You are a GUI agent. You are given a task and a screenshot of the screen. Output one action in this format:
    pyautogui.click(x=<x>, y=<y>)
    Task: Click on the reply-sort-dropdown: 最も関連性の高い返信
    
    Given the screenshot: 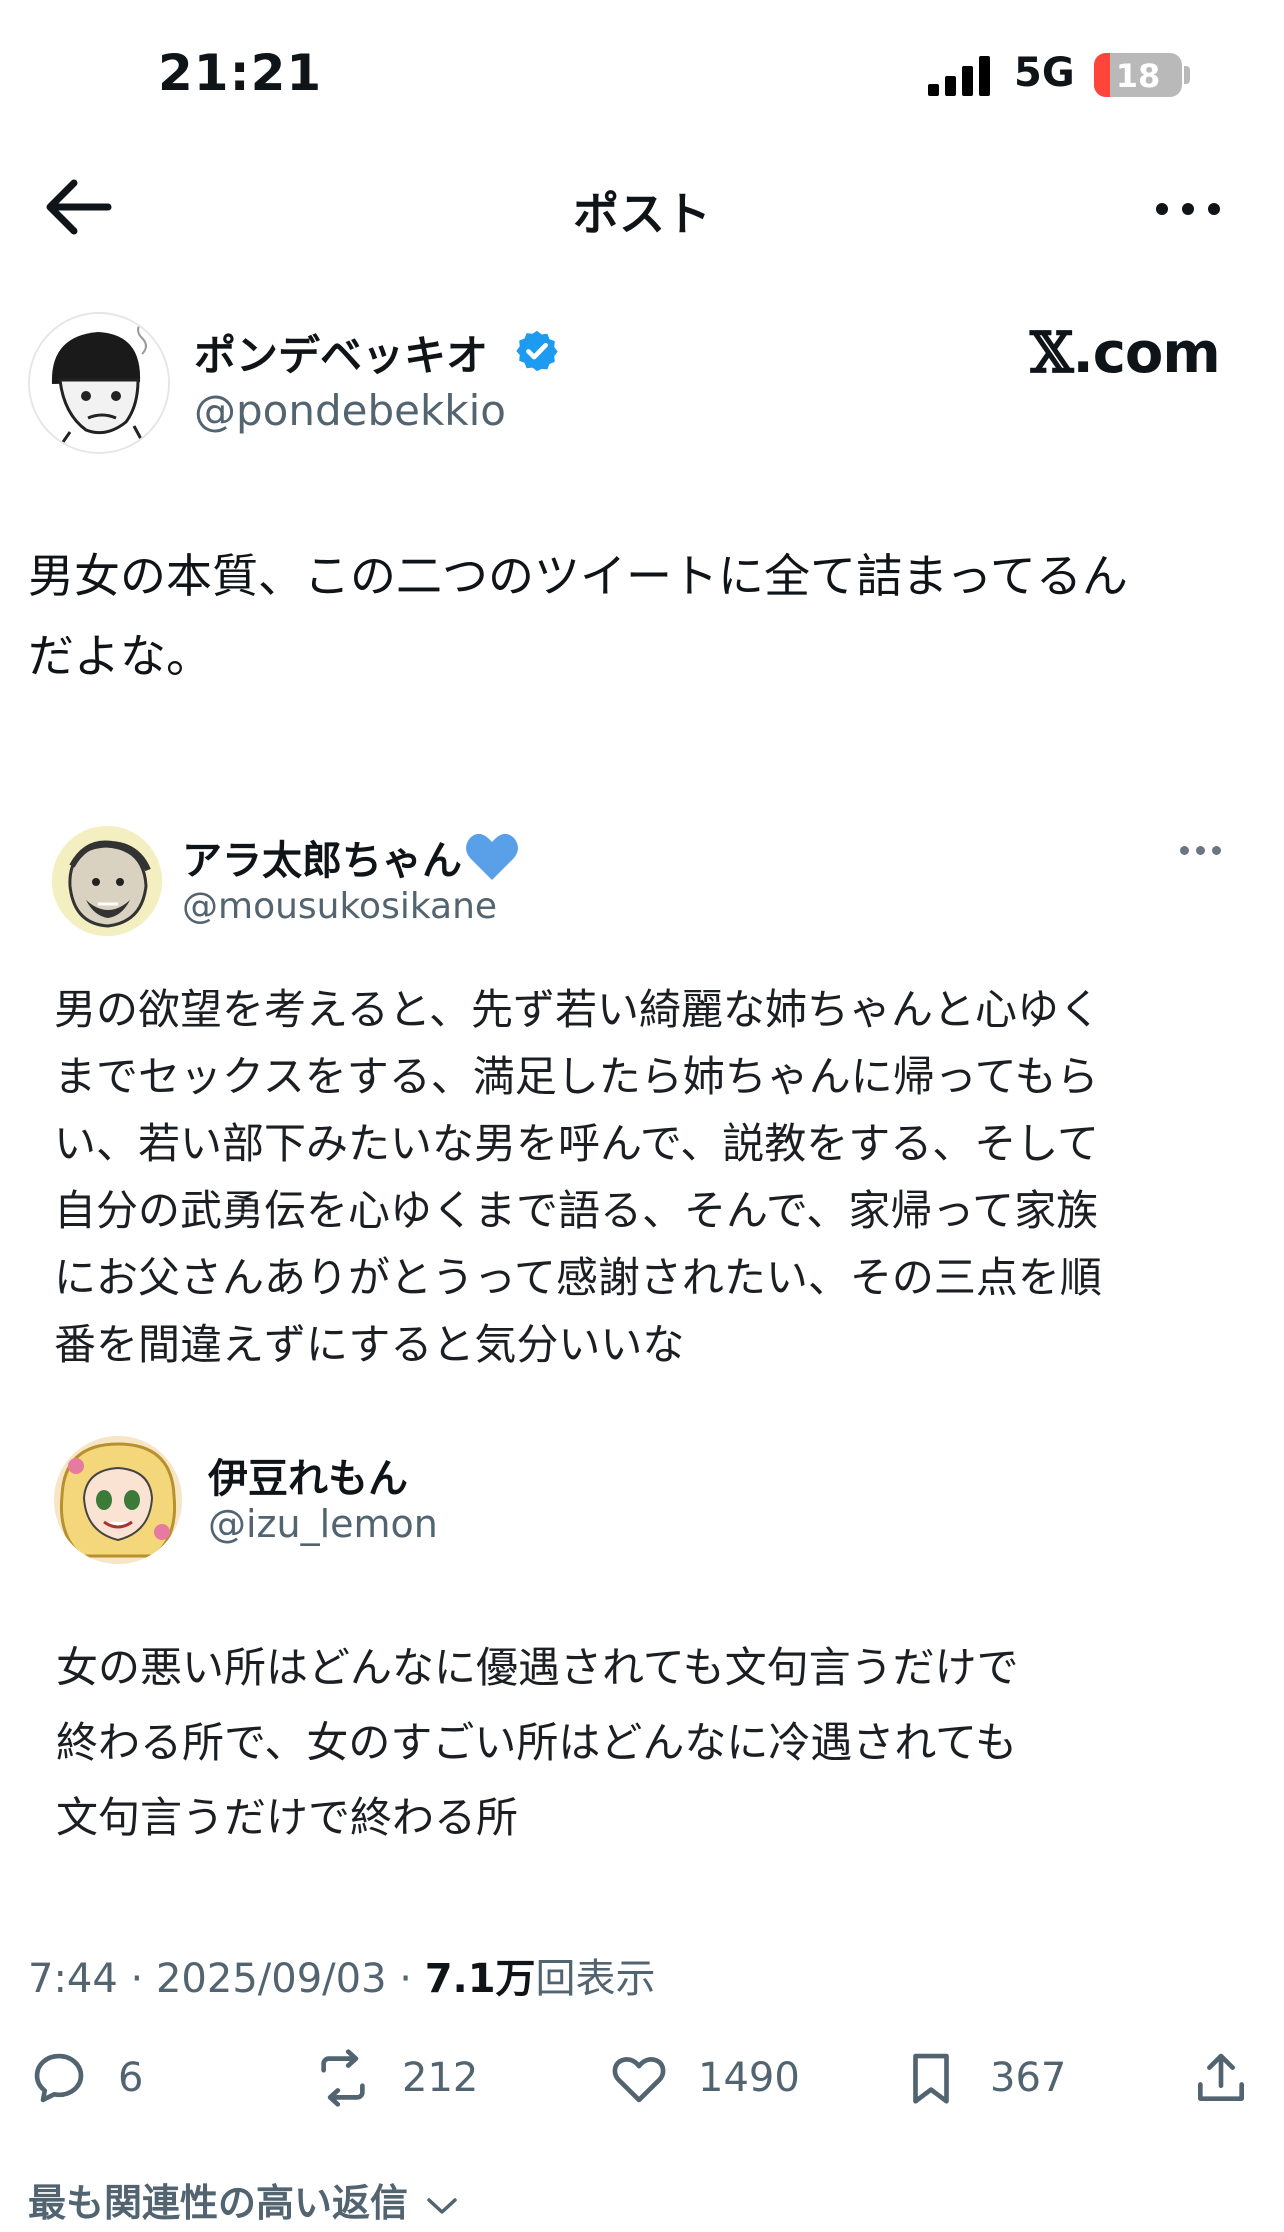 What is the action you would take?
    pyautogui.click(x=243, y=2199)
    